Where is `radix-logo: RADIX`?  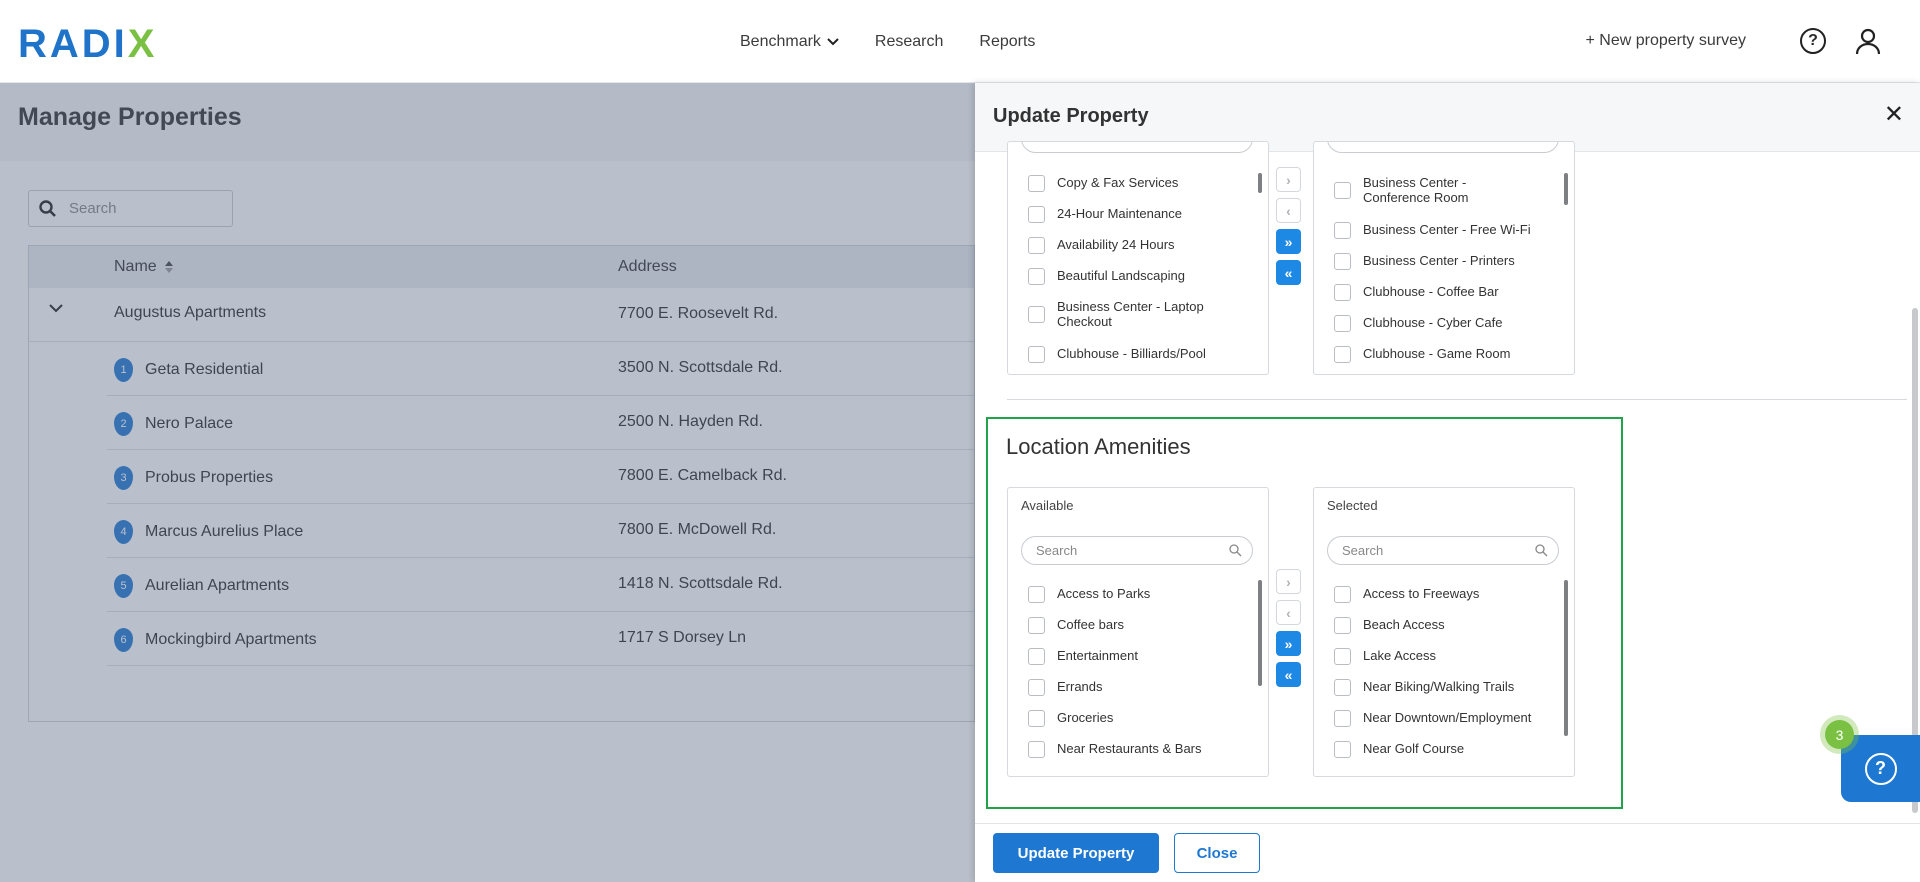 radix-logo: RADIX is located at coordinates (87, 44).